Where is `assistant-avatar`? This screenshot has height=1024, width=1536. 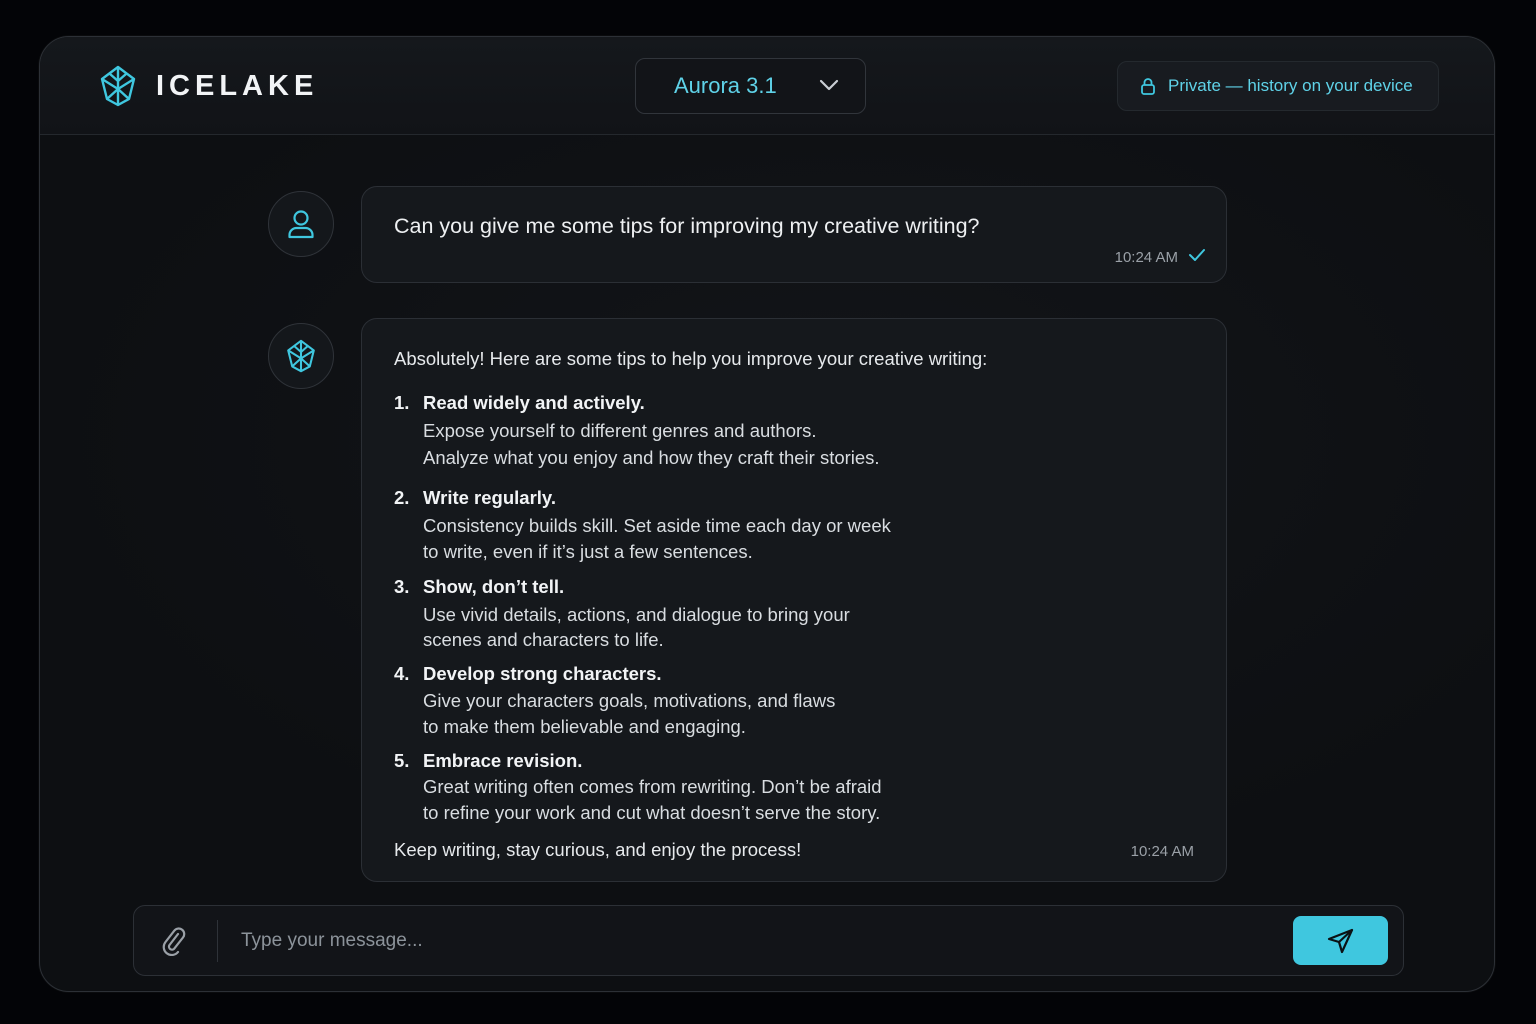
assistant-avatar is located at coordinates (301, 356).